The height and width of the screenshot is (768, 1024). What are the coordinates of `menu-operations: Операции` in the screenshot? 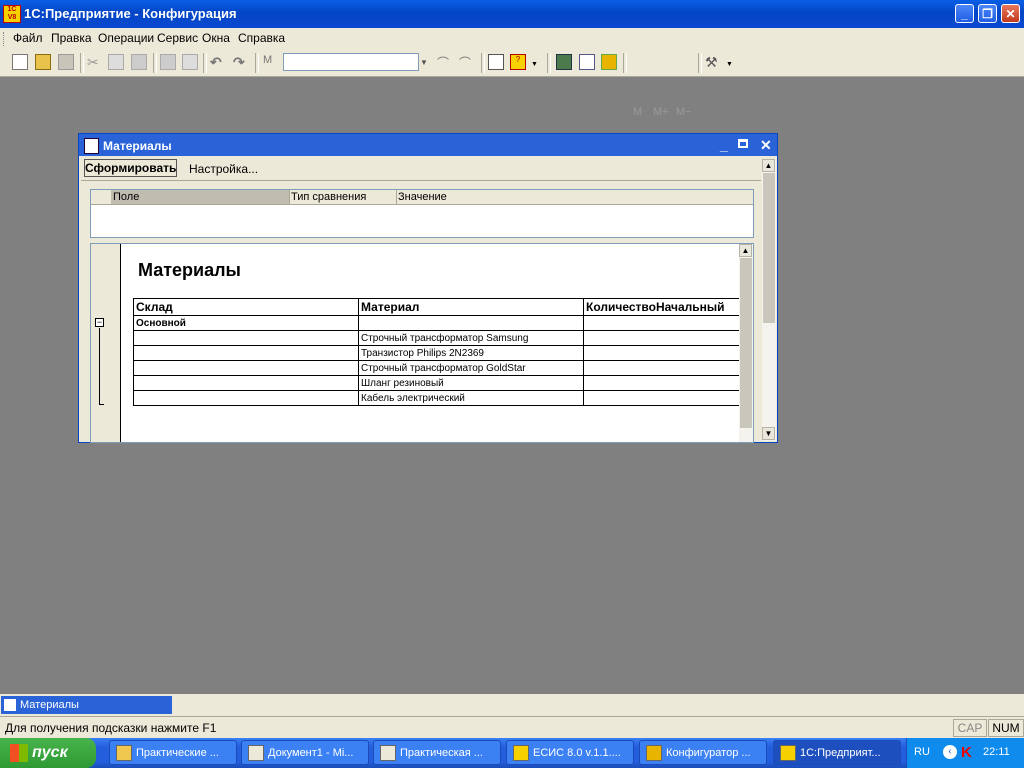 It's located at (126, 38).